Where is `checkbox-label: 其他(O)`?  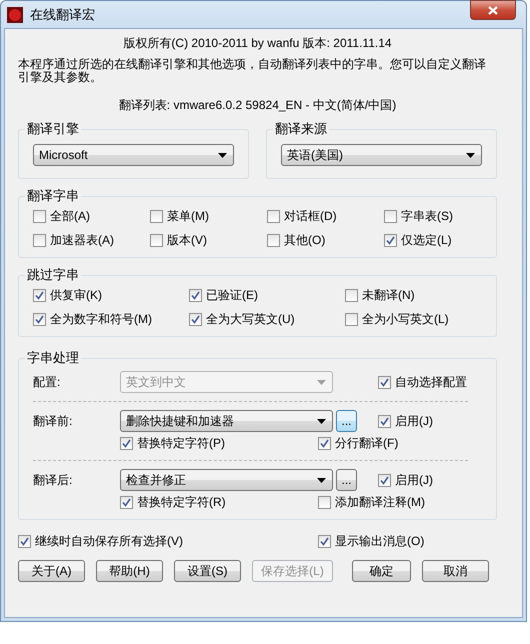 checkbox-label: 其他(O) is located at coordinates (305, 240).